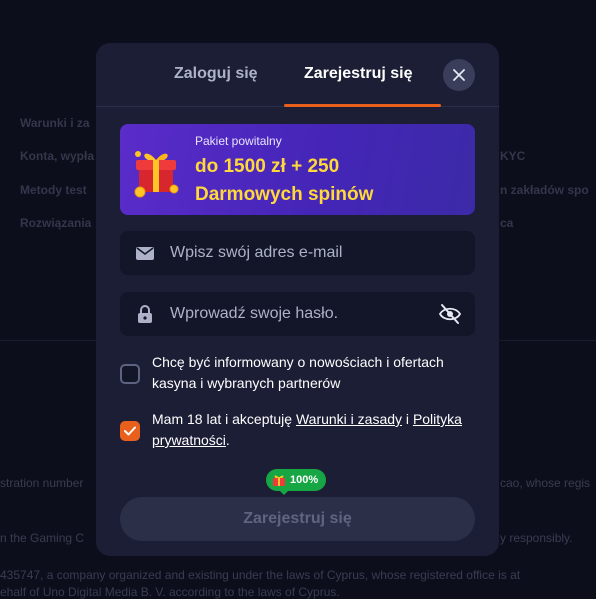 Image resolution: width=596 pixels, height=599 pixels. I want to click on register-submit-button: Zarejestruj się, so click(297, 519).